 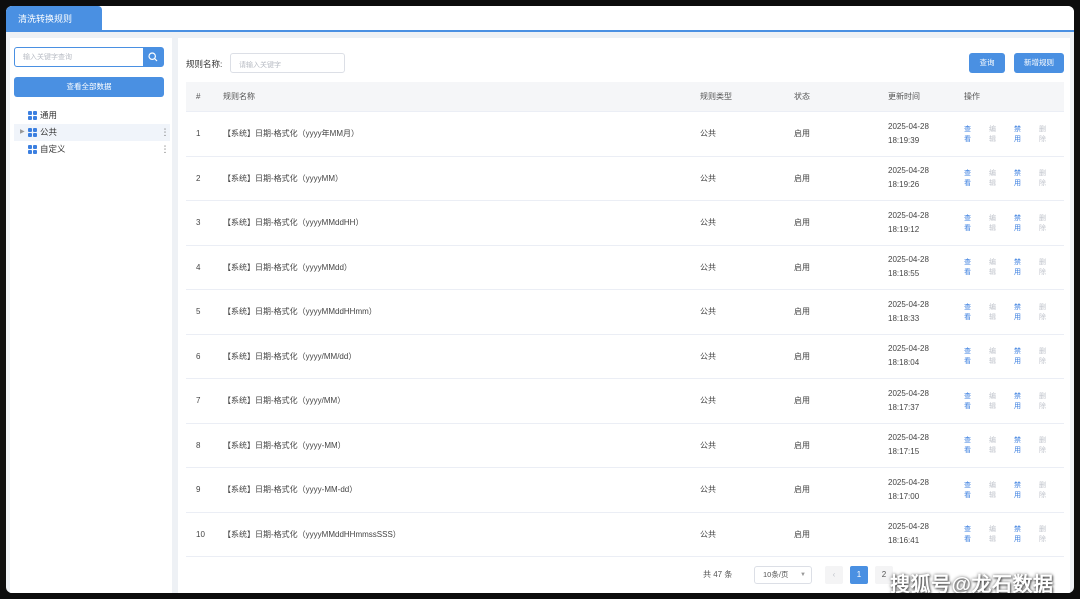 What do you see at coordinates (89, 87) in the screenshot?
I see `view-all-data-button: 查看全部数据` at bounding box center [89, 87].